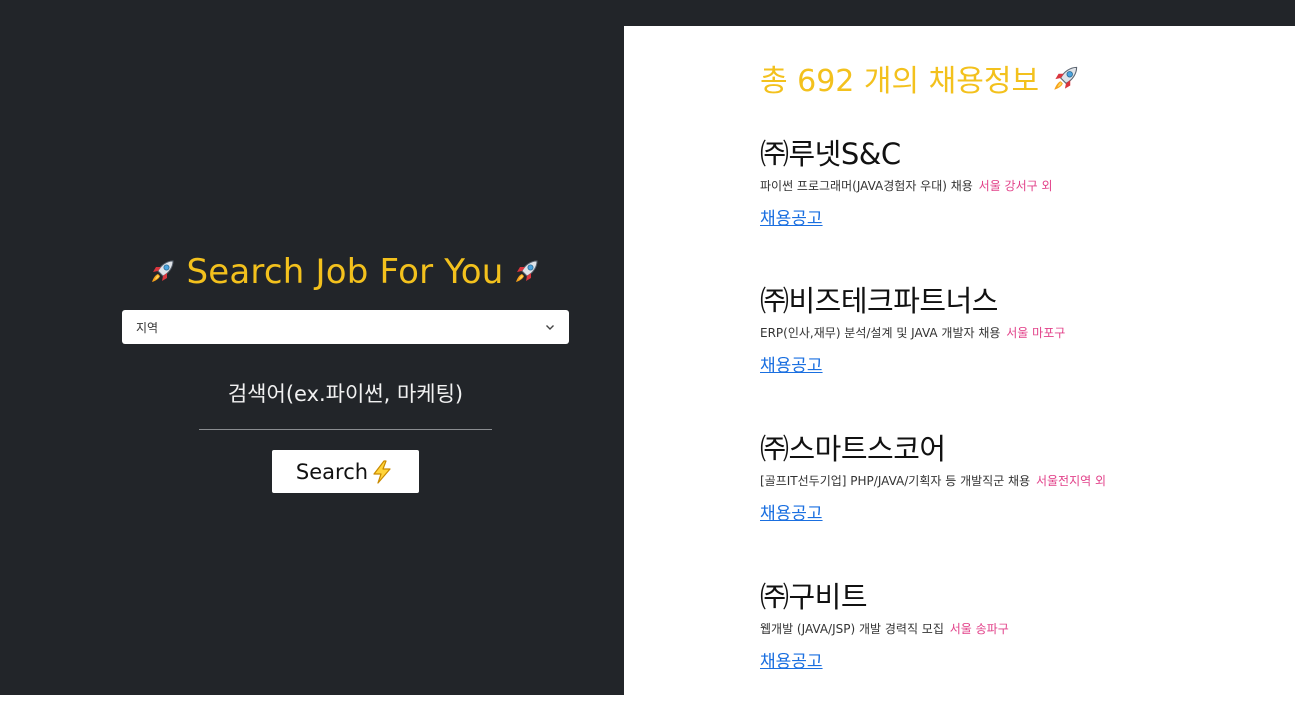 This screenshot has height=707, width=1295. What do you see at coordinates (830, 154) in the screenshot?
I see `company-name: ㈜루넷S&C` at bounding box center [830, 154].